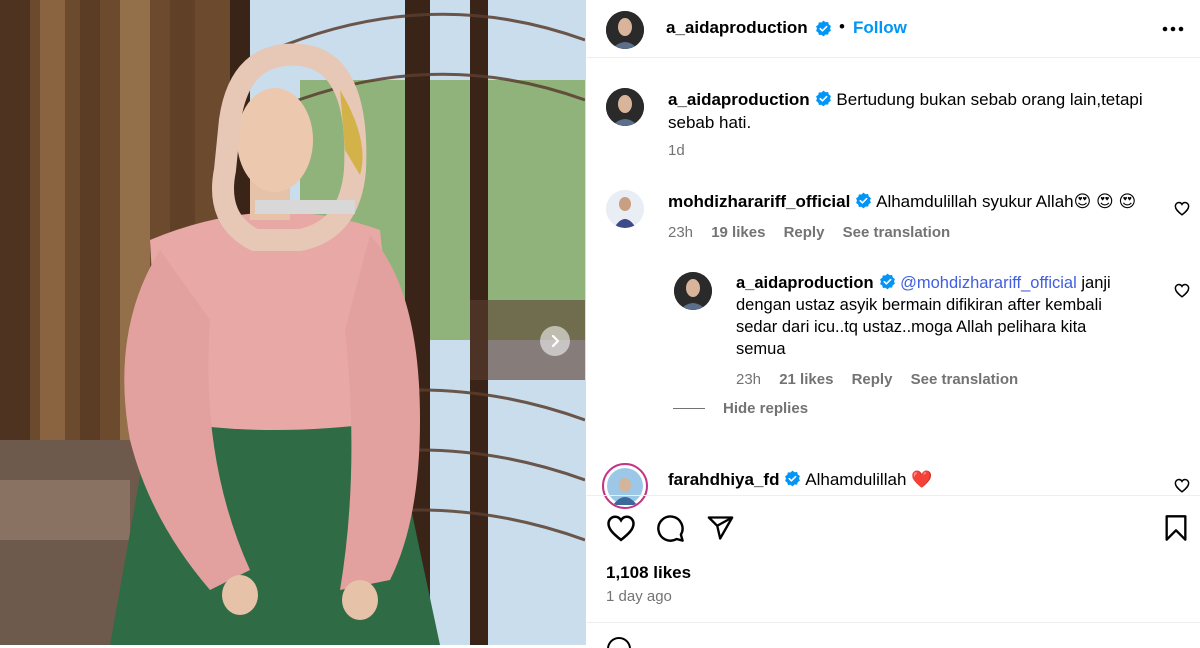 The width and height of the screenshot is (1200, 648). Describe the element at coordinates (893, 571) in the screenshot. I see `post-actions: 1,108 likes 1 day ago` at that location.